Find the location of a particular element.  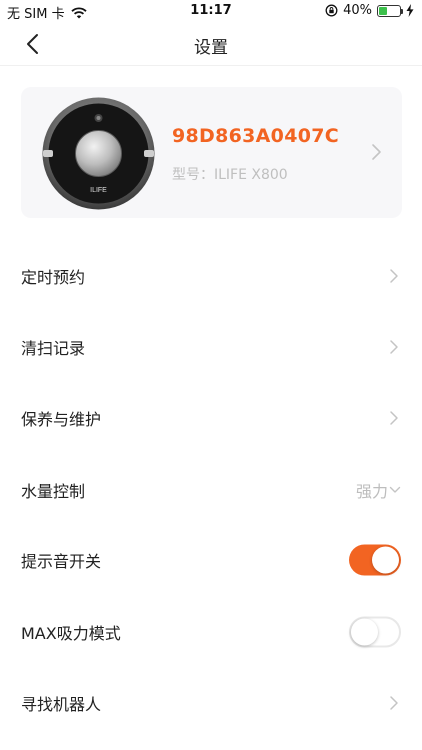

setting-prompt-sound: 提示音开关 is located at coordinates (211, 559).